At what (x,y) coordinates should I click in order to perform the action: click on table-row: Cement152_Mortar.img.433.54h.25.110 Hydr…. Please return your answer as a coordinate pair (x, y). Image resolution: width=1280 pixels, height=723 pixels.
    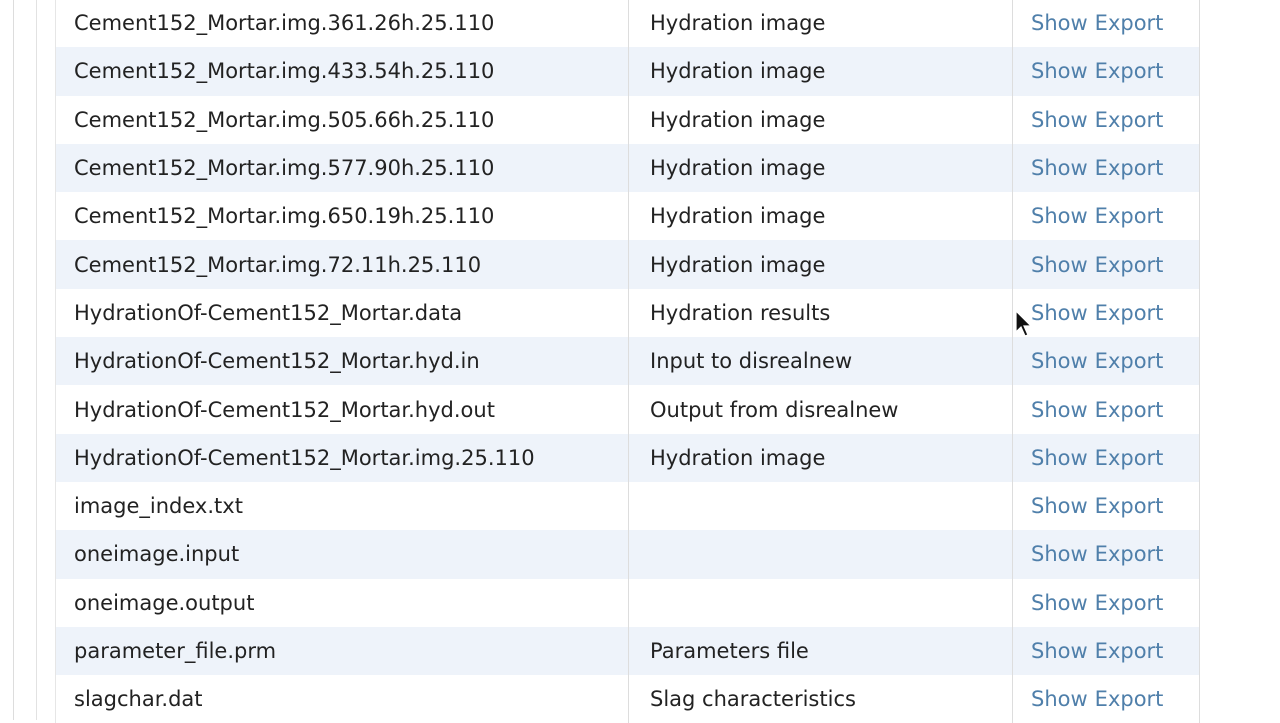
    Looking at the image, I should click on (627, 71).